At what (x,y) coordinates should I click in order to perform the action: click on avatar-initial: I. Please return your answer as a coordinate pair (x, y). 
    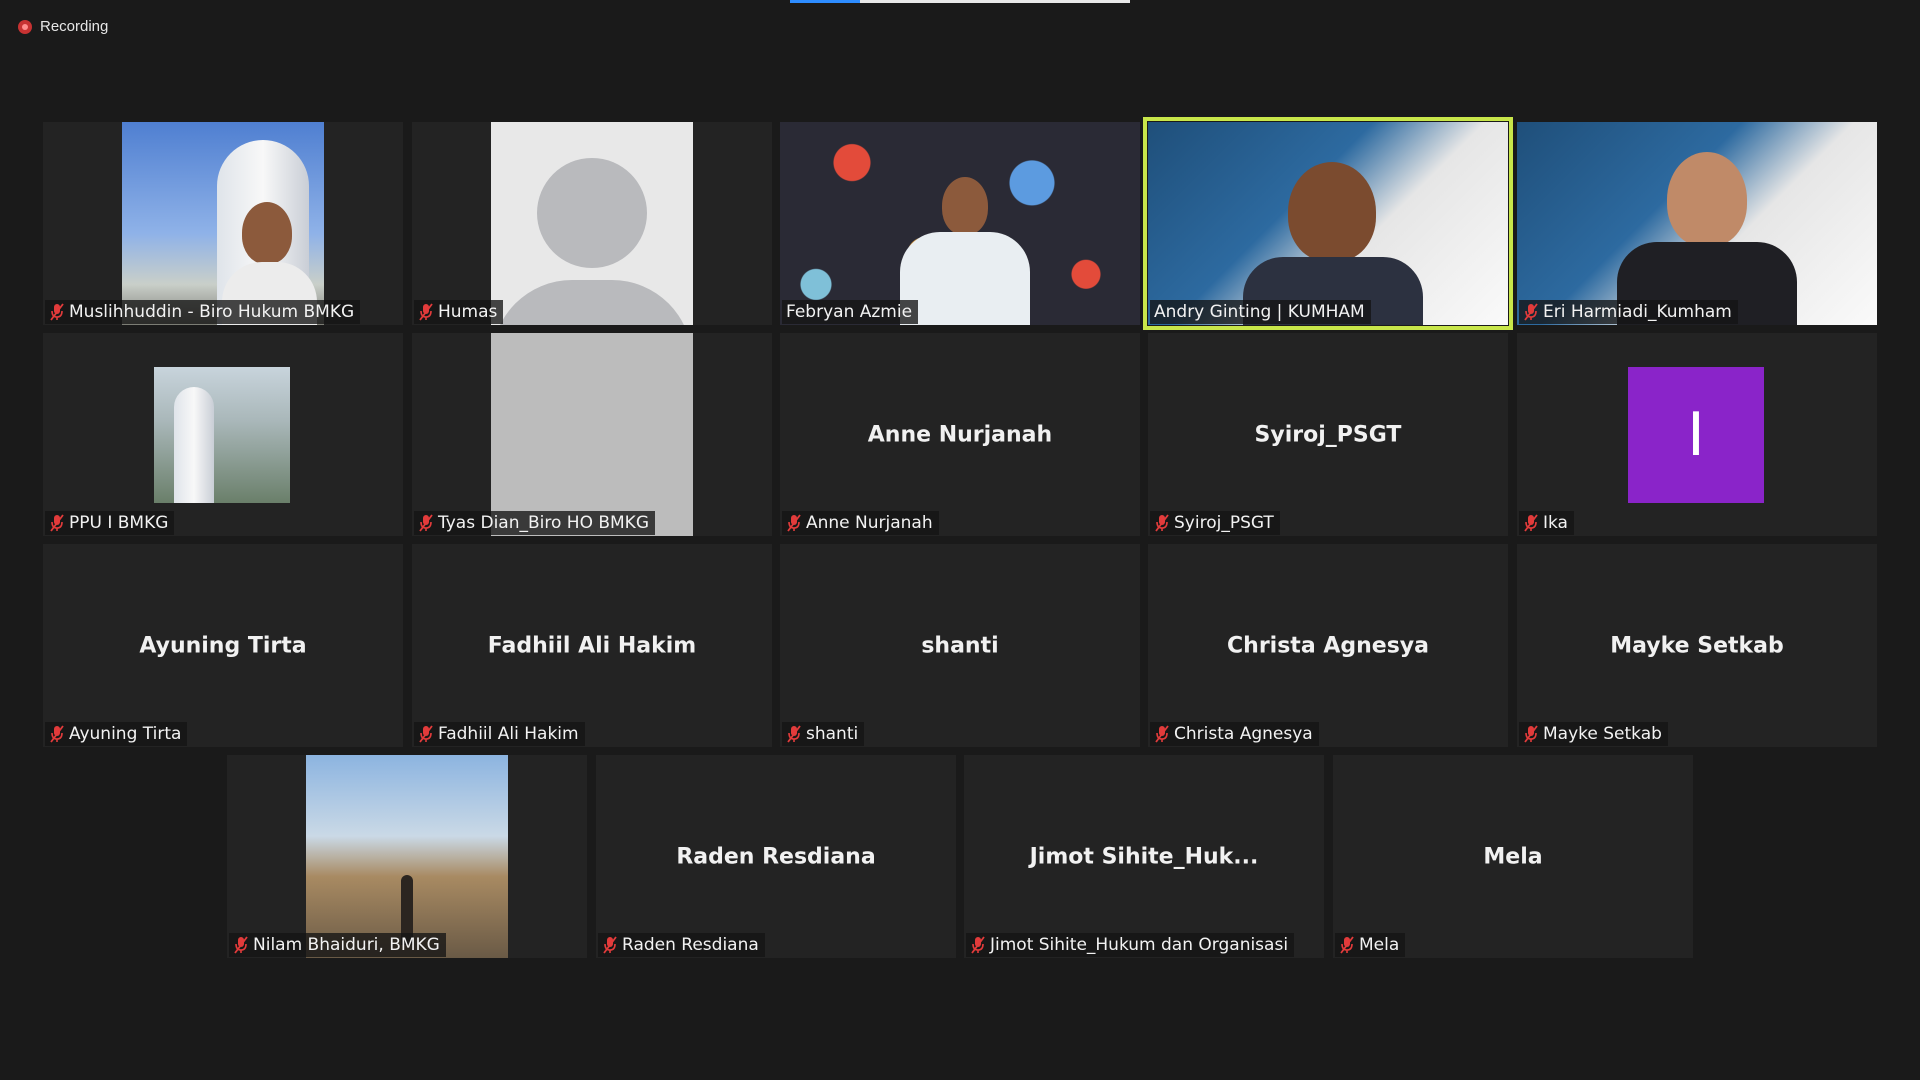
    Looking at the image, I should click on (1696, 435).